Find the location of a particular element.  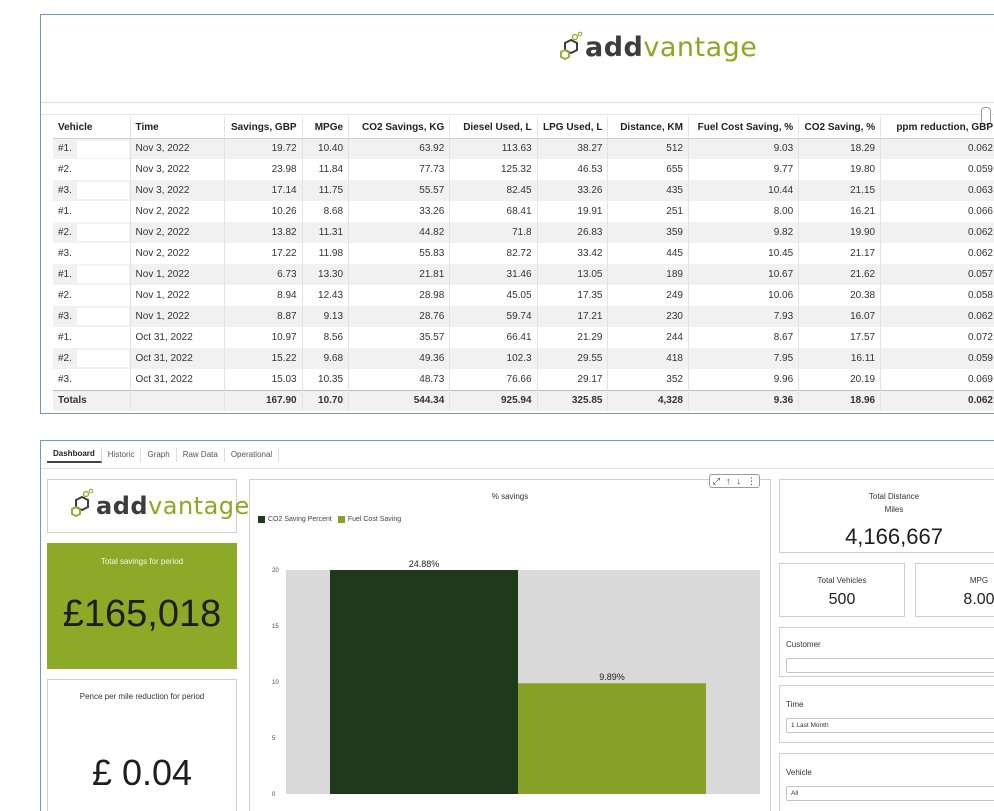

bar-co2-saving is located at coordinates (424, 682).